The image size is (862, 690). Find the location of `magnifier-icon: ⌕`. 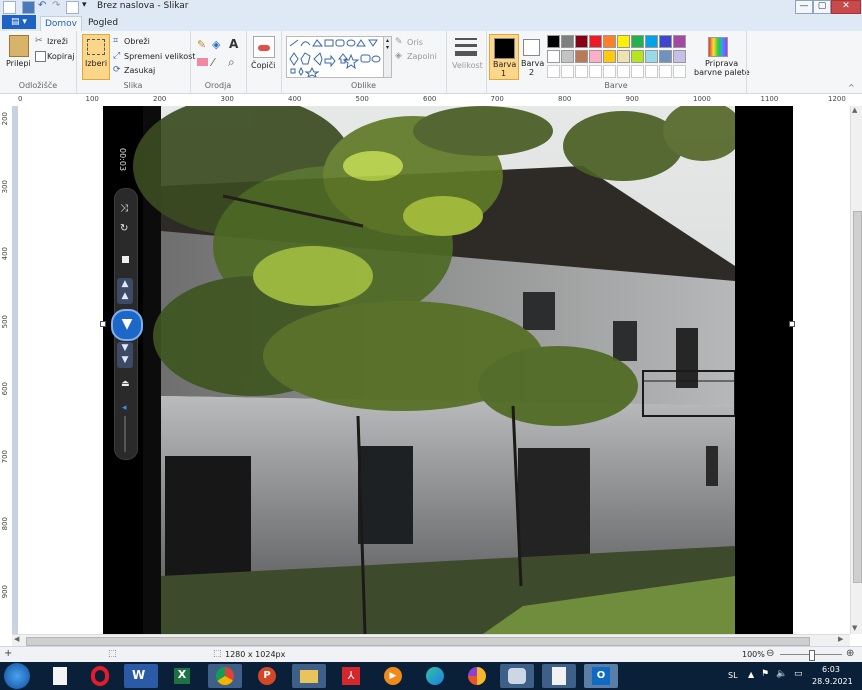

magnifier-icon: ⌕ is located at coordinates (231, 62).